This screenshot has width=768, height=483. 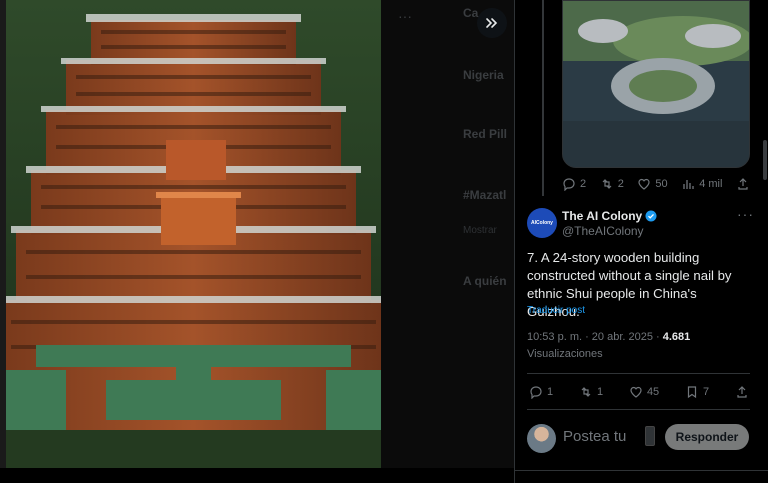 I want to click on island-houses-photo, so click(x=656, y=84).